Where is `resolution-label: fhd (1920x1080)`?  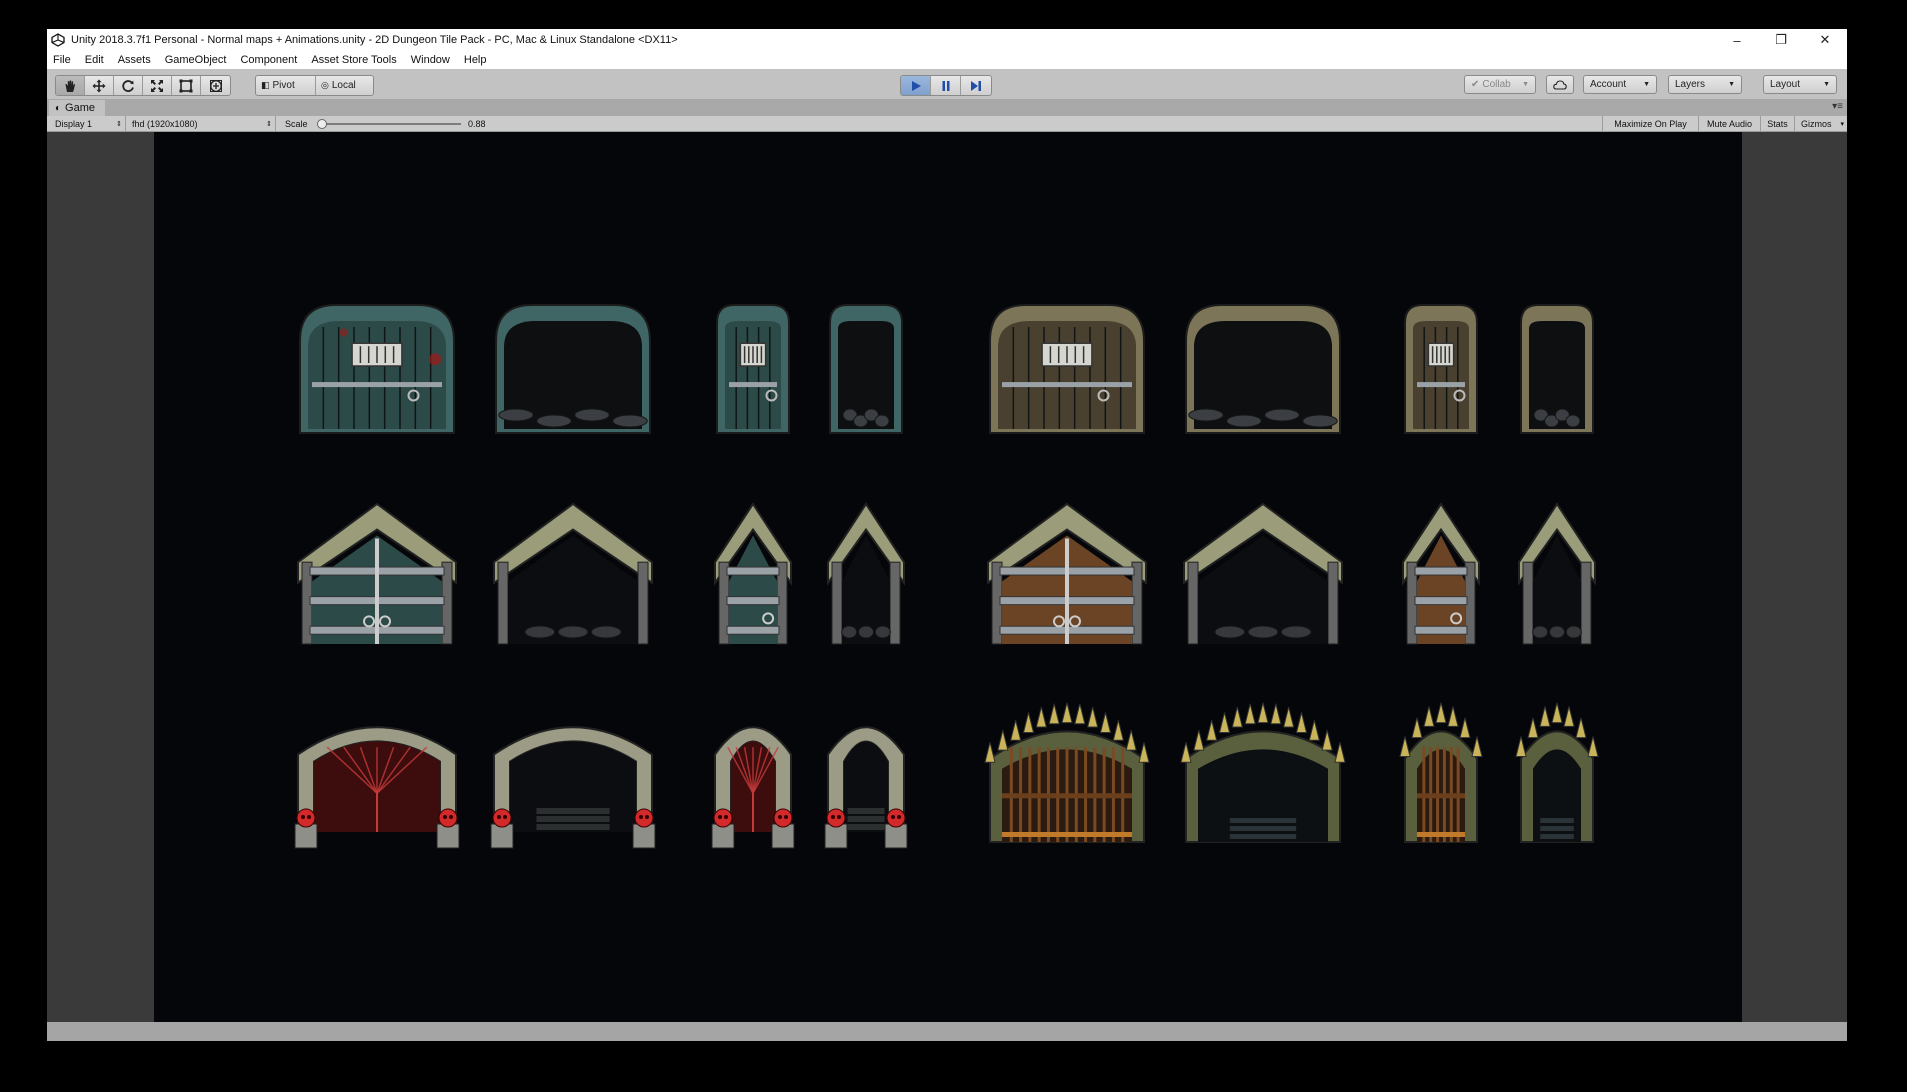
resolution-label: fhd (1920x1080) is located at coordinates (165, 123).